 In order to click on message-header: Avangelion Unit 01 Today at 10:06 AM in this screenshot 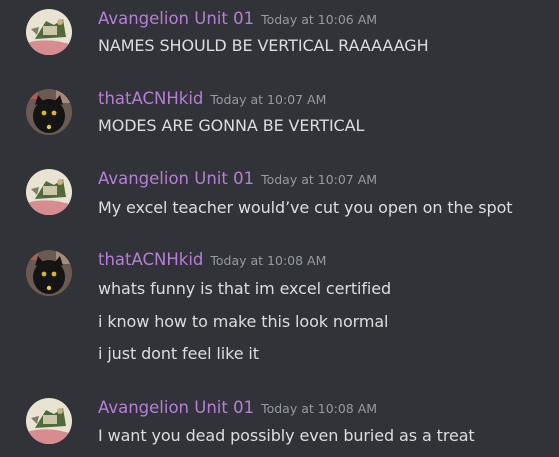, I will do `click(237, 18)`.